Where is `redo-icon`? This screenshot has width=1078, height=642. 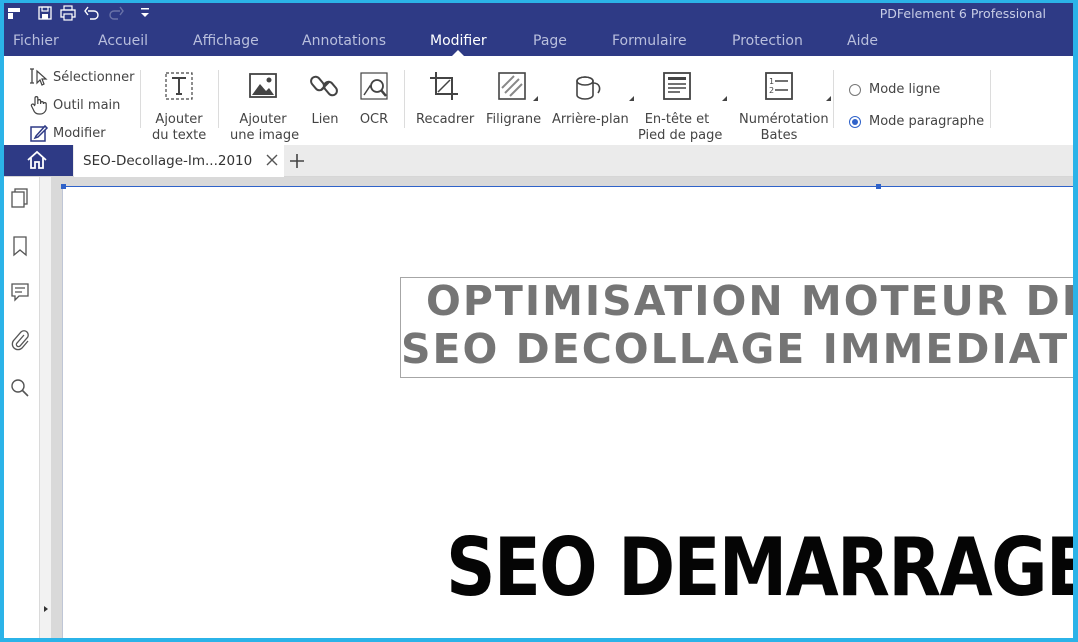
redo-icon is located at coordinates (116, 13).